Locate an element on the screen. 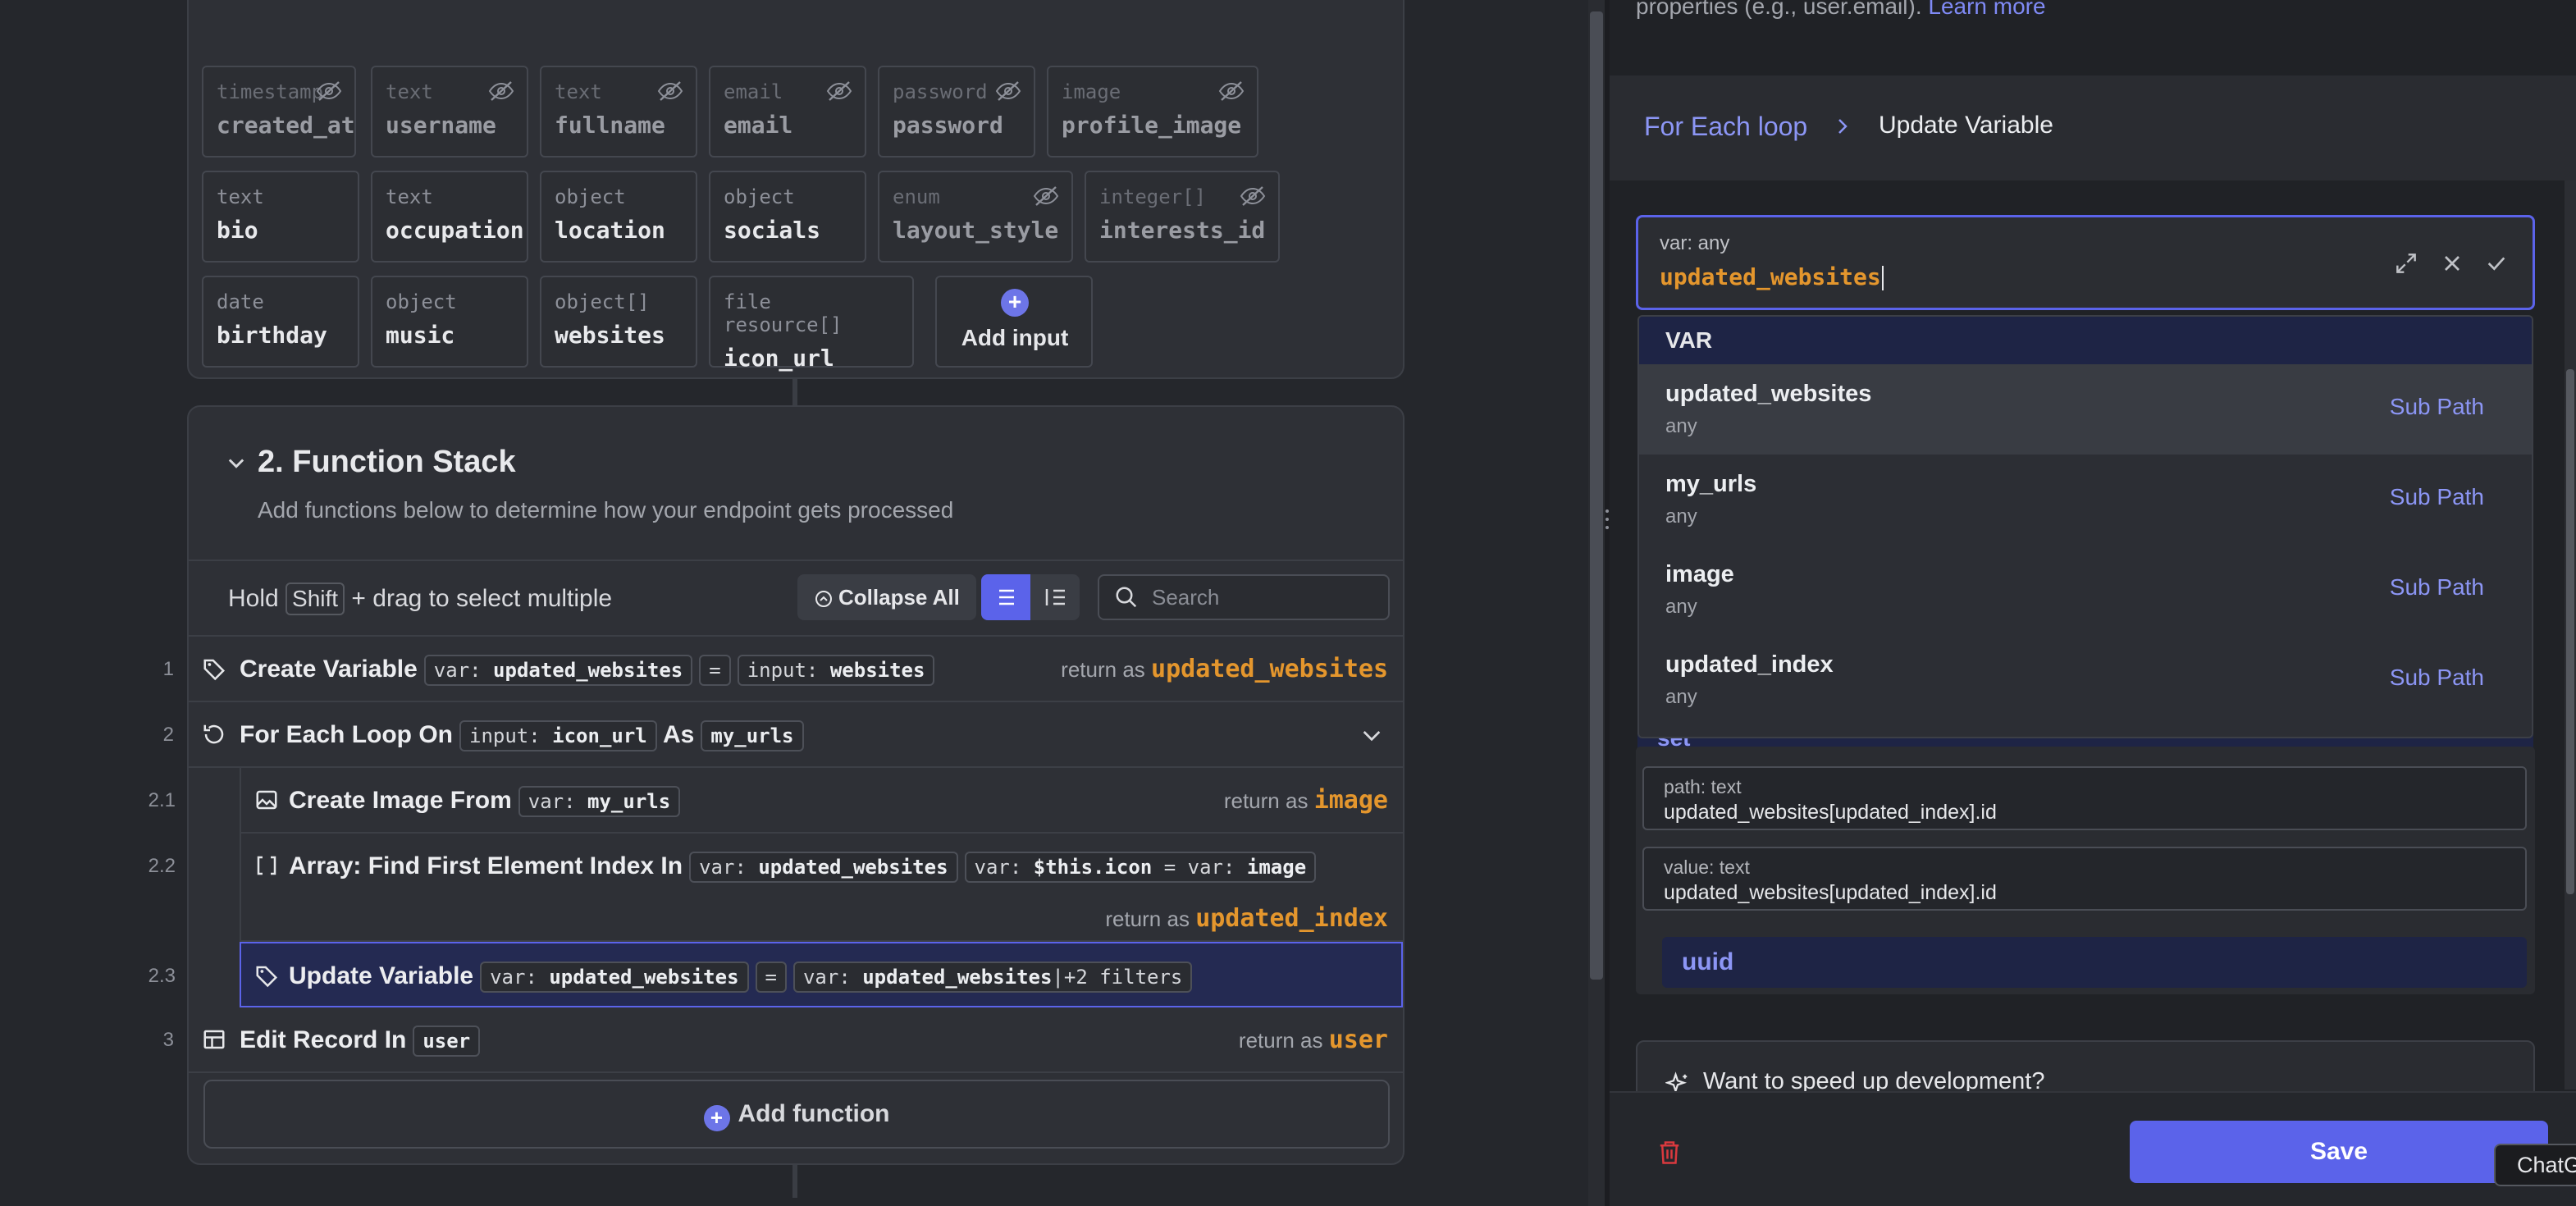  input-type: object[] is located at coordinates (602, 301).